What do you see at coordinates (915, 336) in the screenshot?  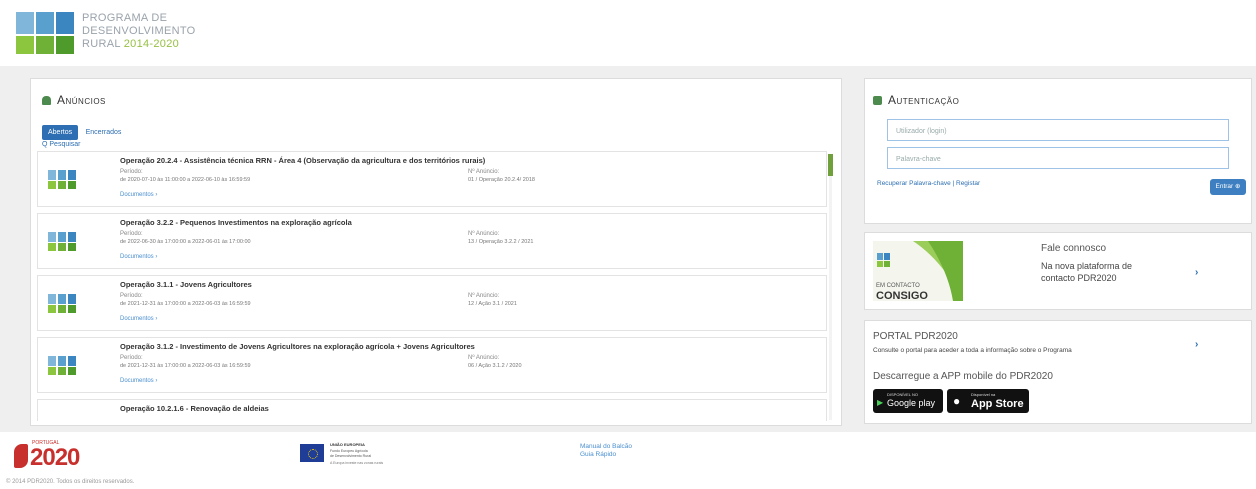 I see `portal-title: PORTAL PDR2020` at bounding box center [915, 336].